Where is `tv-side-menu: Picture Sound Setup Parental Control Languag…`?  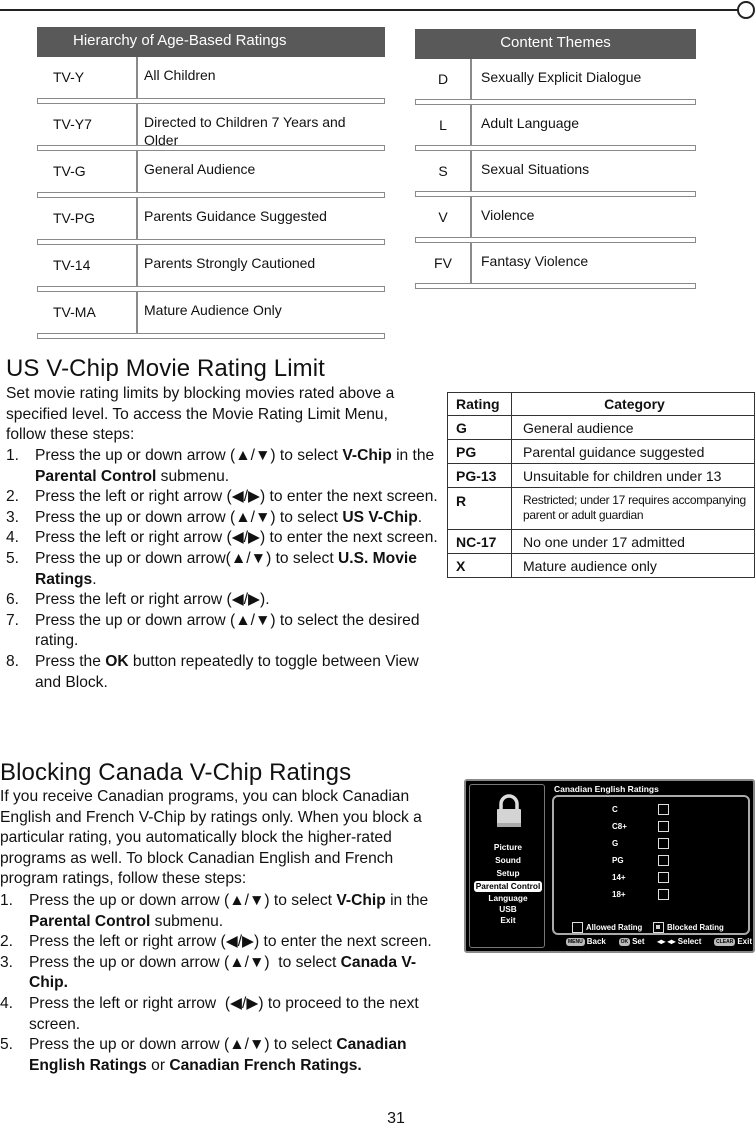
tv-side-menu: Picture Sound Setup Parental Control Languag… is located at coordinates (507, 866).